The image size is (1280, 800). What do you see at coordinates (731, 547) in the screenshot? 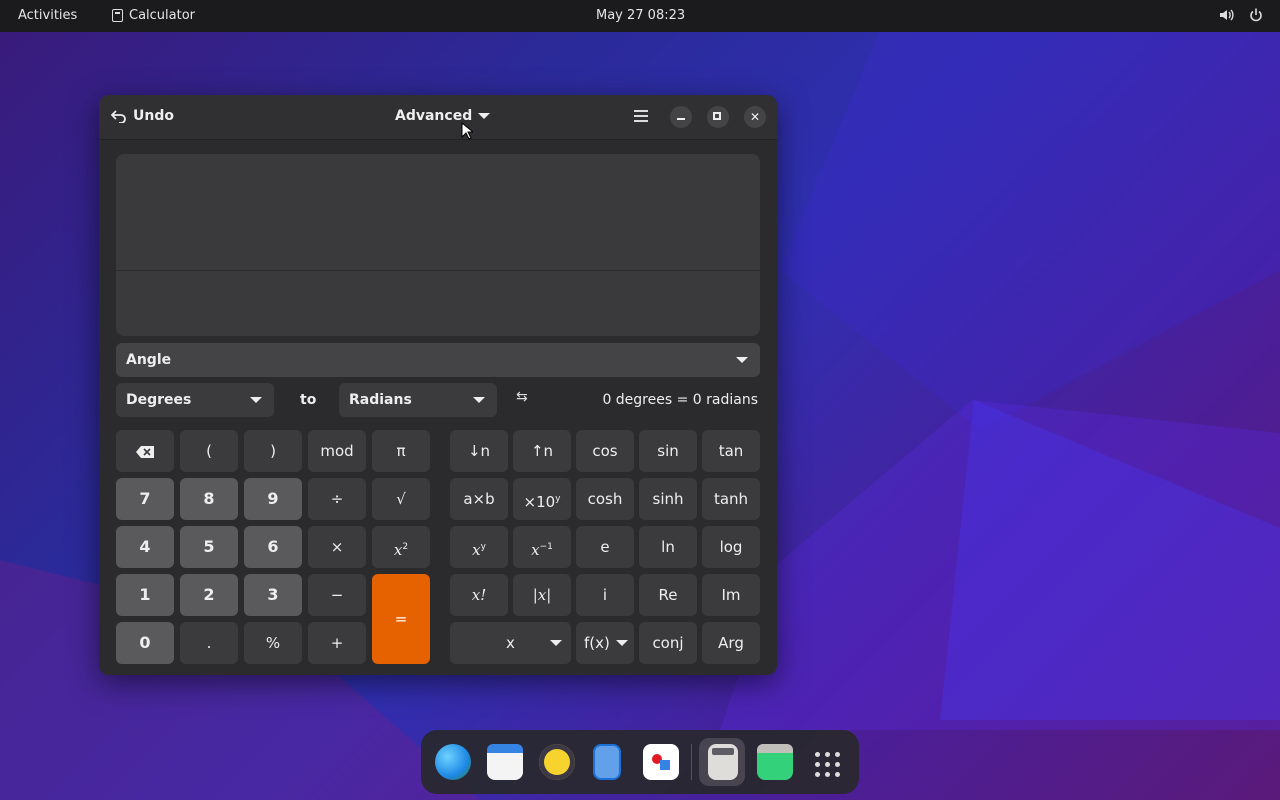
I see `log-button: log` at bounding box center [731, 547].